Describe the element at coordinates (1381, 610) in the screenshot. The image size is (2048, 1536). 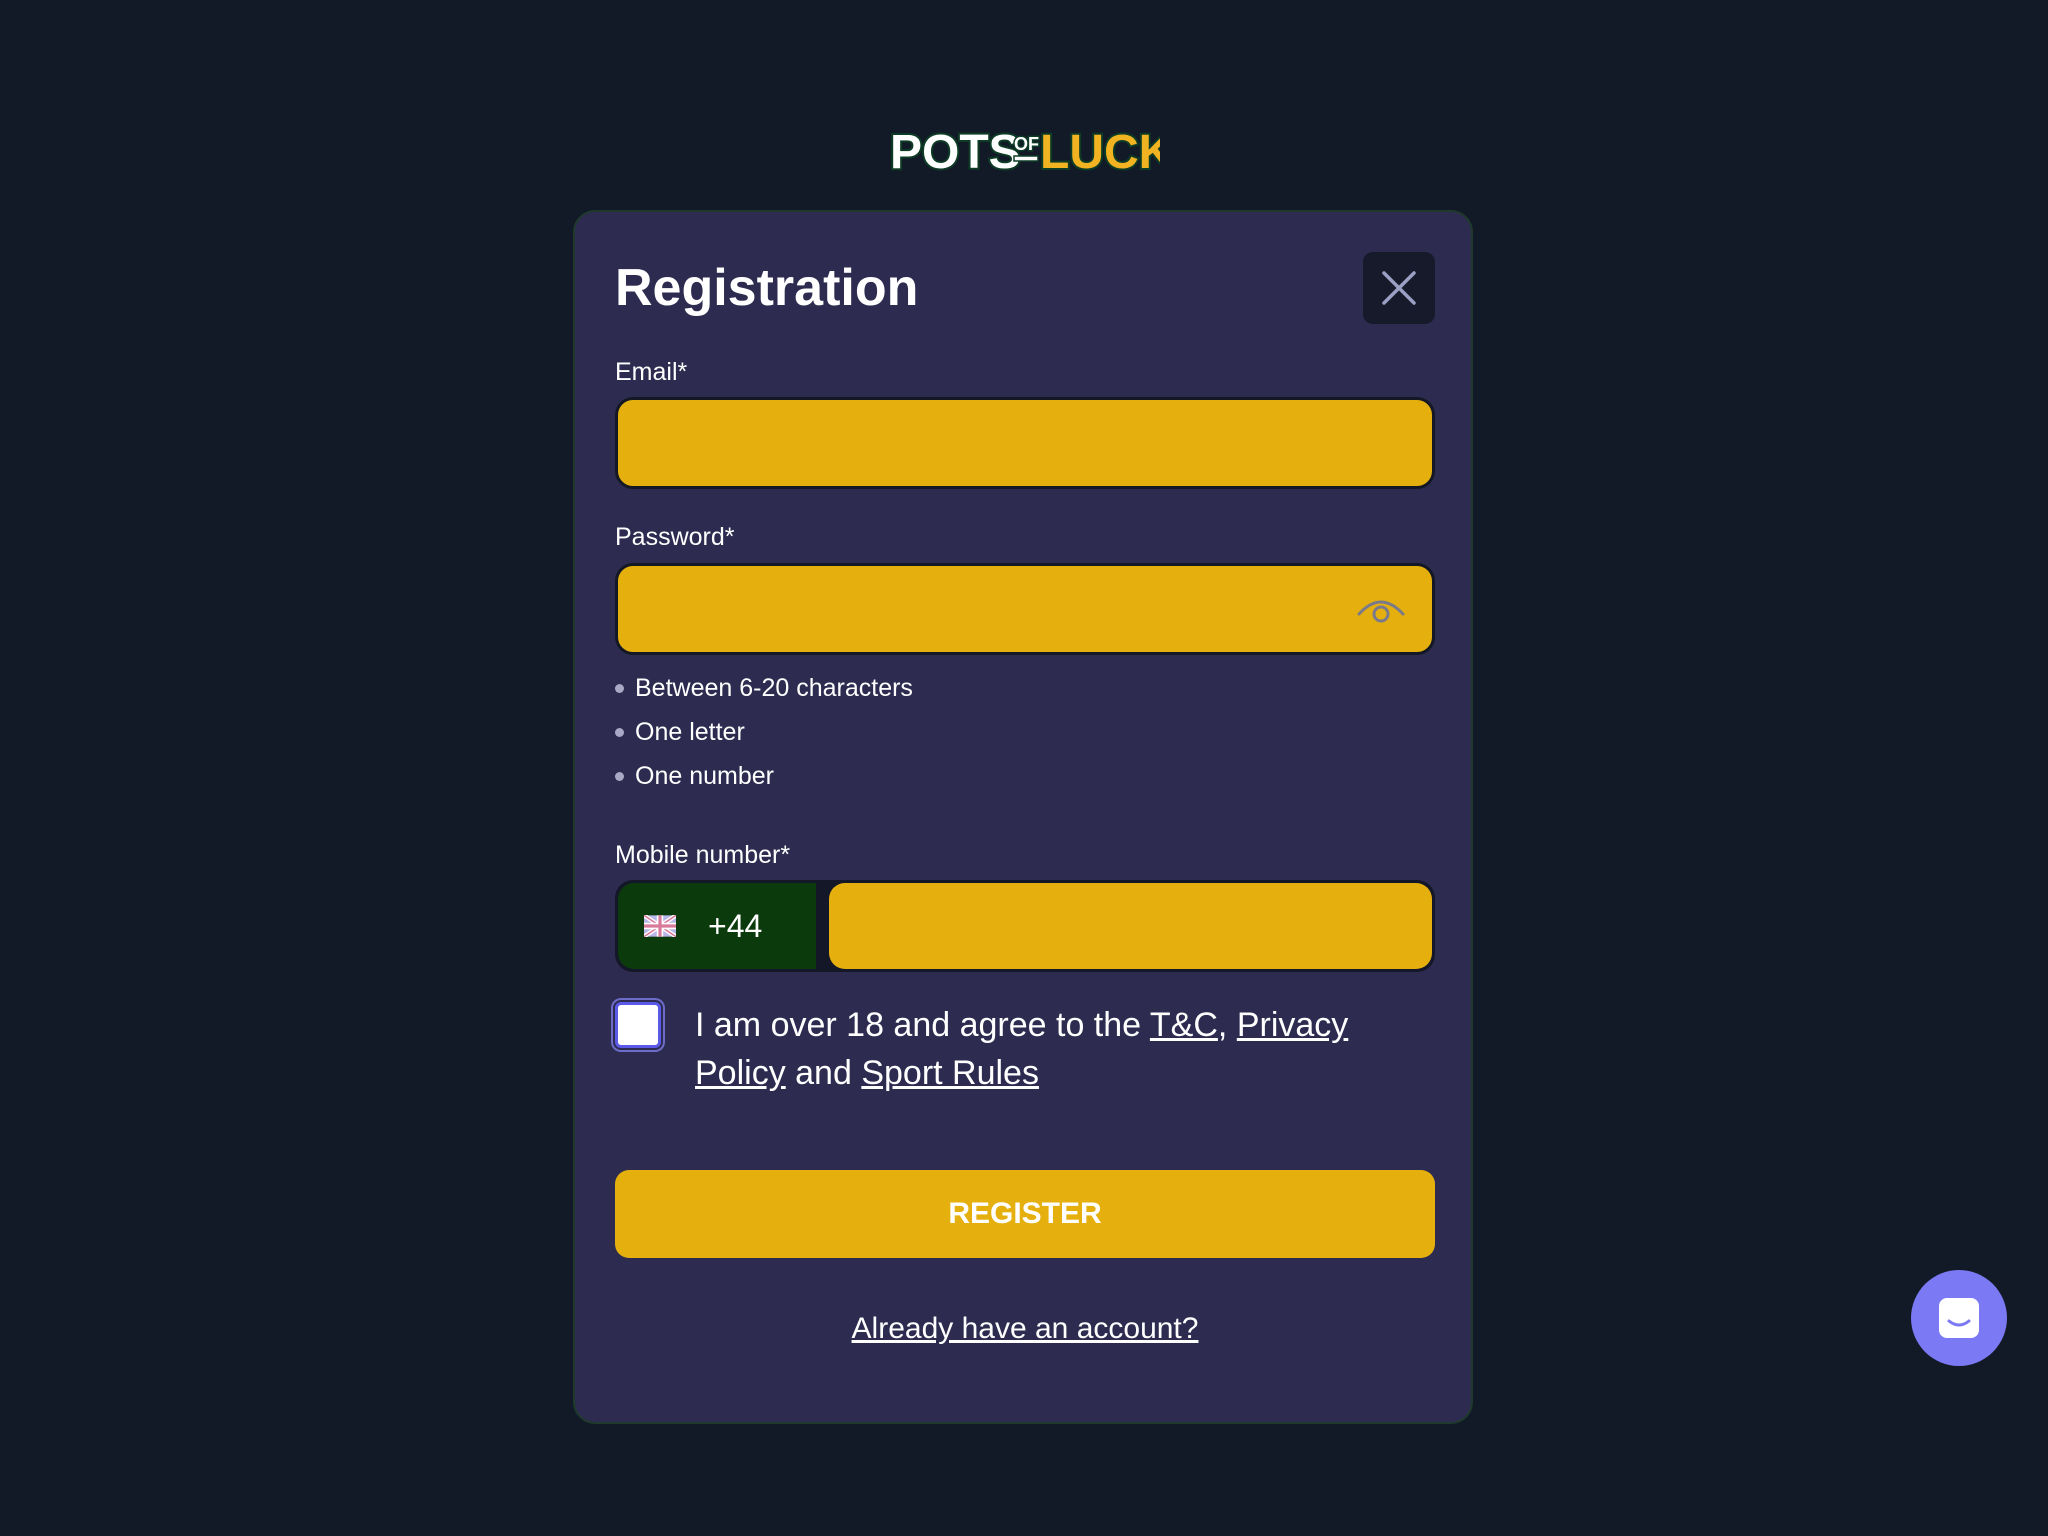
I see `eye-icon` at that location.